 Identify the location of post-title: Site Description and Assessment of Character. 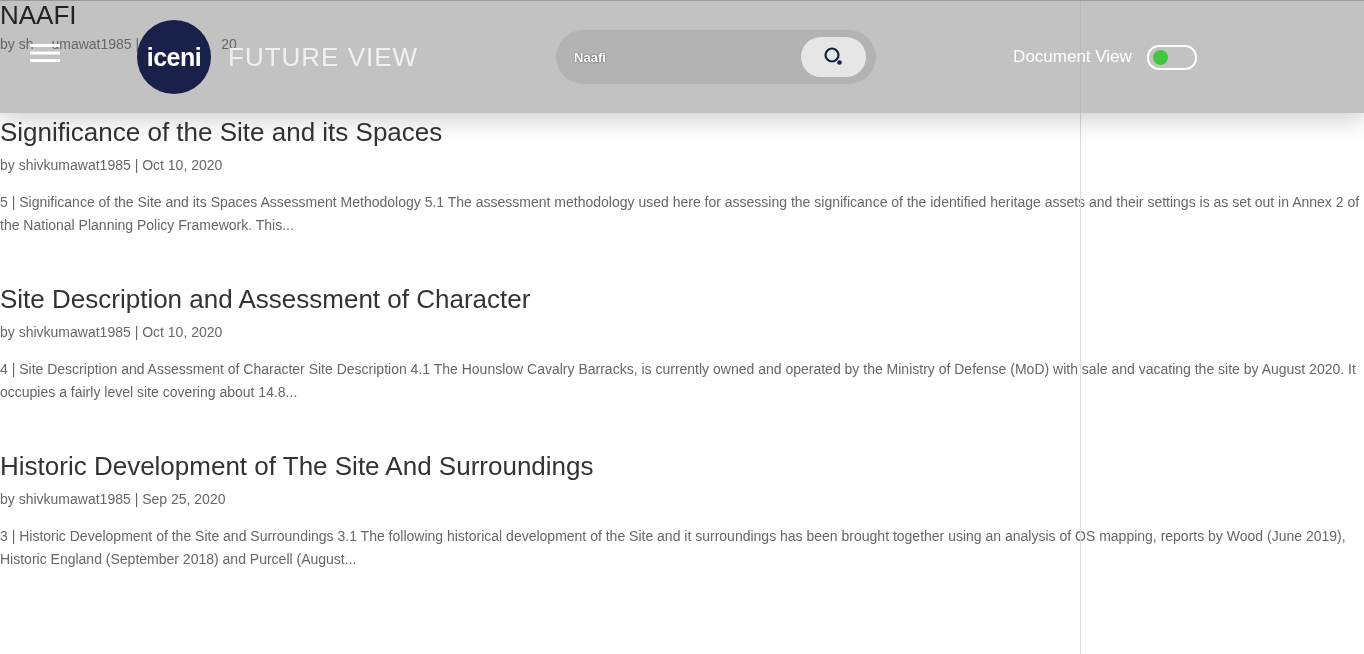
(682, 299).